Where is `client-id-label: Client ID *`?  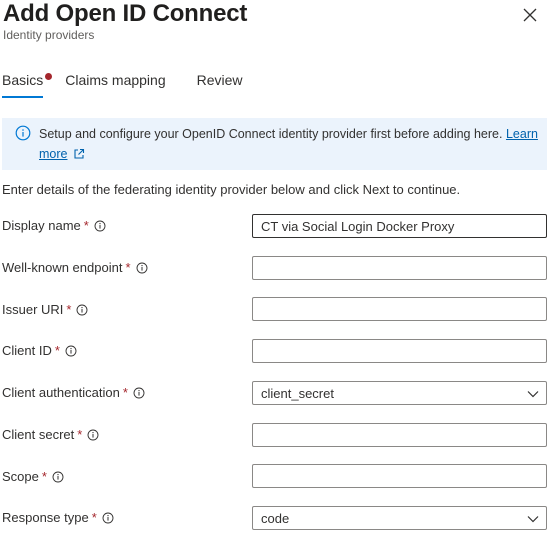
client-id-label: Client ID * is located at coordinates (39, 350).